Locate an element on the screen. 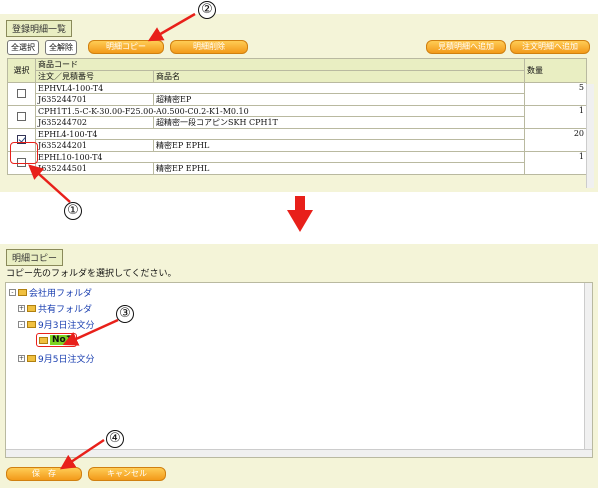  big-arrow-head is located at coordinates (300, 221).